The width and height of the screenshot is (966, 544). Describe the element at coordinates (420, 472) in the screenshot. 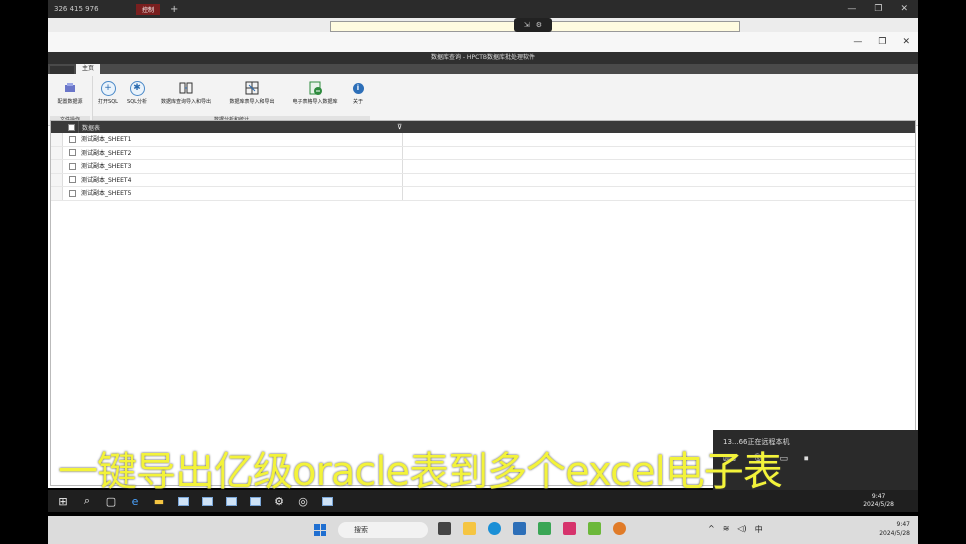

I see `video-caption: 一键导出亿级oracle表到多个excel电子表` at that location.